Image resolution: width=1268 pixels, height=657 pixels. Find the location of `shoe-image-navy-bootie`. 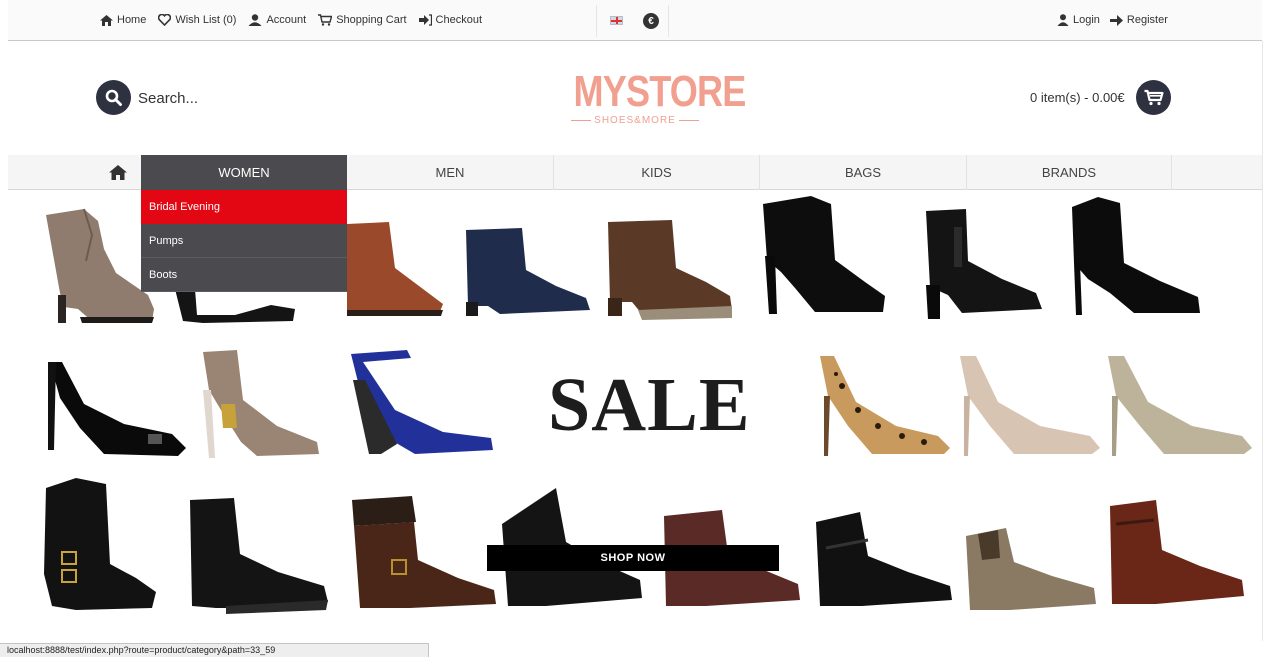

shoe-image-navy-bootie is located at coordinates (527, 273).